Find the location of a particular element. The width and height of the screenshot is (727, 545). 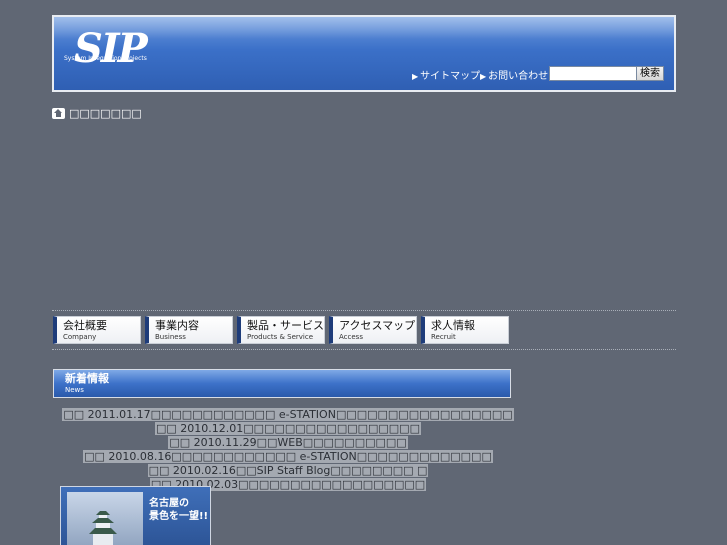

news-title: 新着情報 is located at coordinates (87, 378).